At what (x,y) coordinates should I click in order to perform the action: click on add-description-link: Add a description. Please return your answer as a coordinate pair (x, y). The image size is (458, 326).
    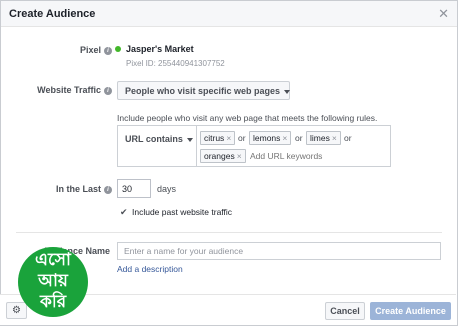
    Looking at the image, I should click on (150, 269).